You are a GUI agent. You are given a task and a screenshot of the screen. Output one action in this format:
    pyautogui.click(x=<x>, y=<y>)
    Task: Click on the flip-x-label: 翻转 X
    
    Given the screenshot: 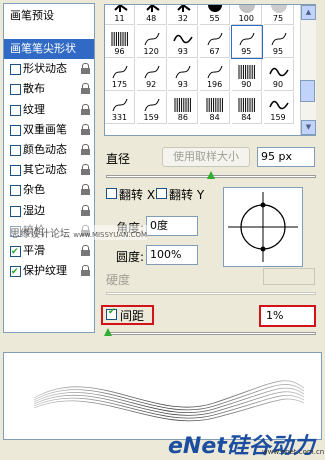 What is the action you would take?
    pyautogui.click(x=137, y=195)
    